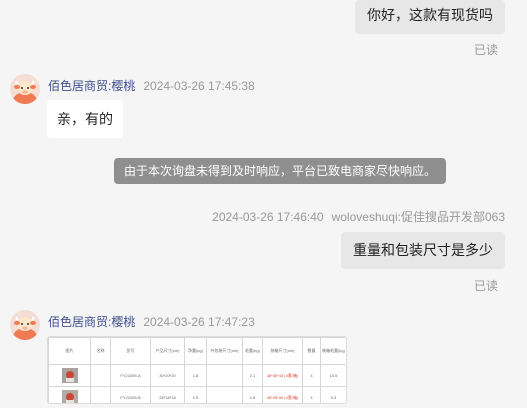 Image resolution: width=527 pixels, height=408 pixels. I want to click on message-text: 你好，这款有现货吗, so click(430, 15).